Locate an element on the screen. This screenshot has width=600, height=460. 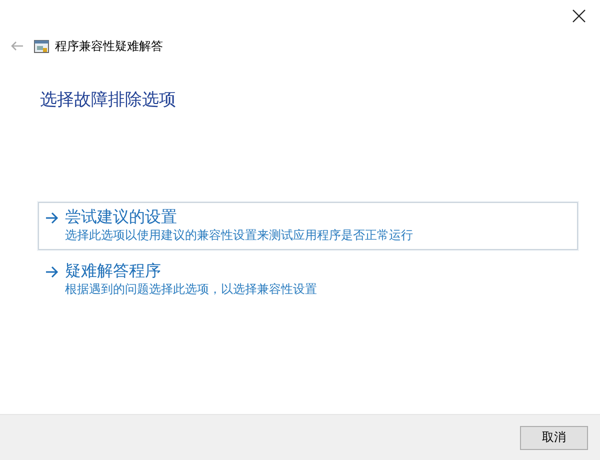
window-title: 程序兼容性疑难解答 is located at coordinates (109, 46).